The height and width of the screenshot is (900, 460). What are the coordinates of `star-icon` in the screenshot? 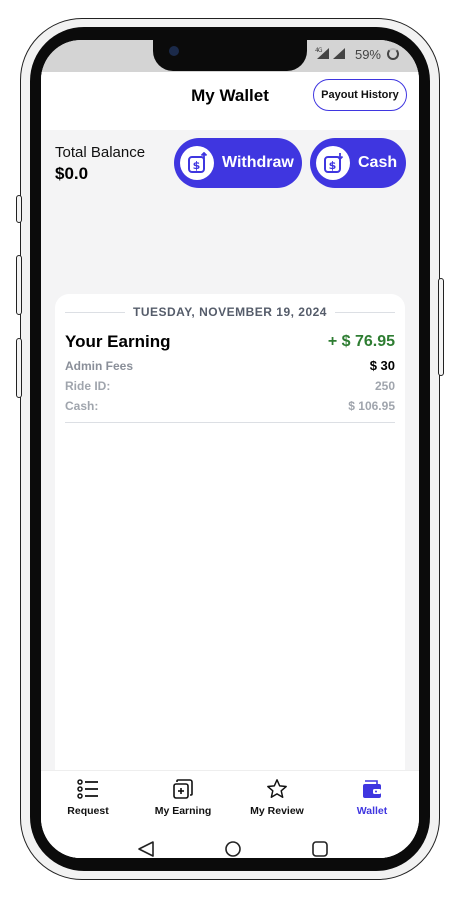 It's located at (277, 789).